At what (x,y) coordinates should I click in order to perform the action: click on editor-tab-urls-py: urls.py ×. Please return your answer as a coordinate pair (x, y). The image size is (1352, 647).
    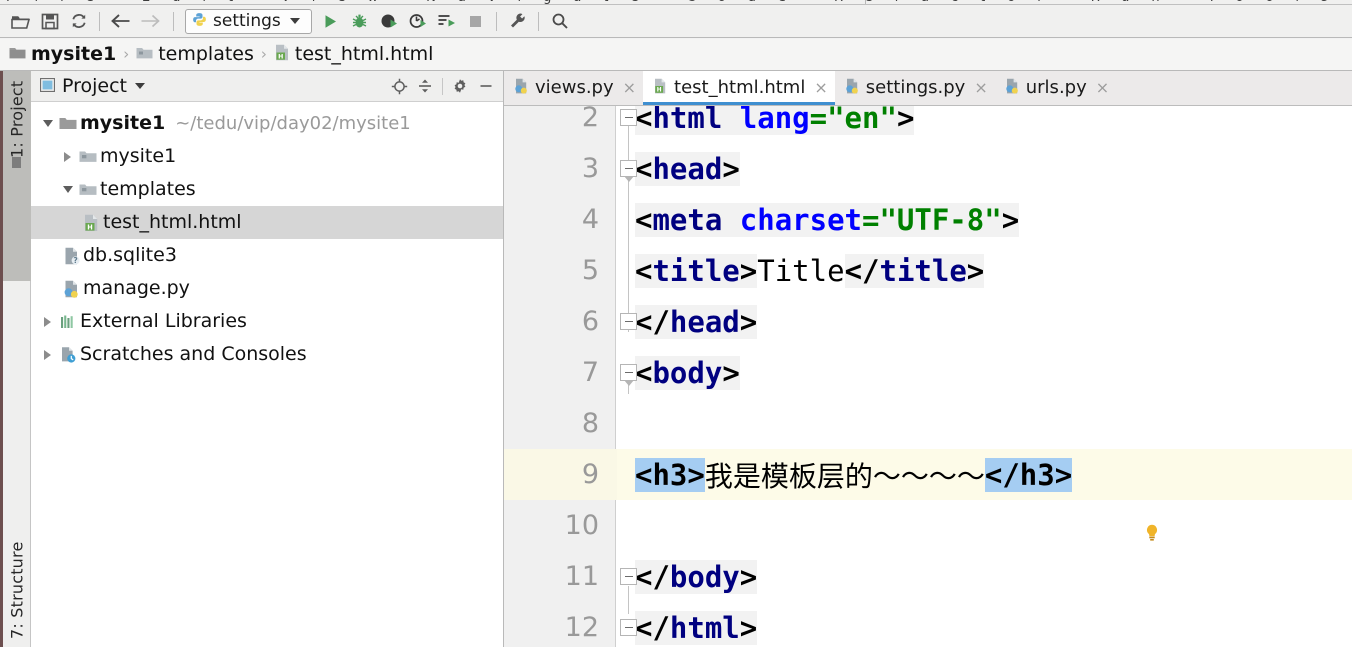
    Looking at the image, I should click on (1055, 88).